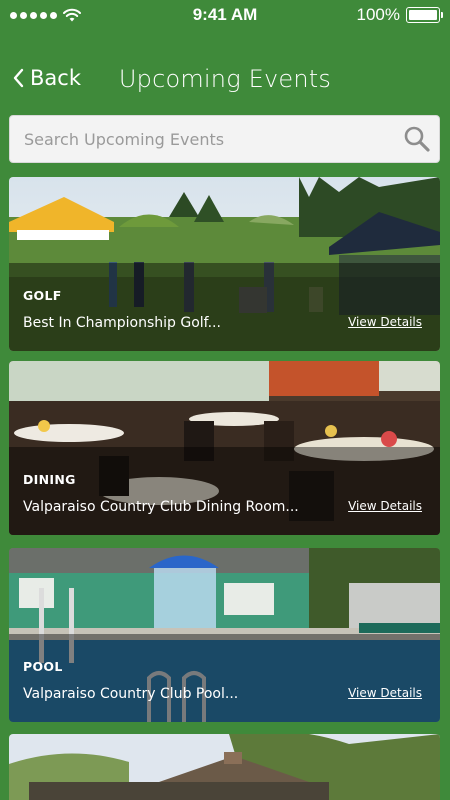 The image size is (450, 800). What do you see at coordinates (42, 295) in the screenshot?
I see `event-category: GOLF` at bounding box center [42, 295].